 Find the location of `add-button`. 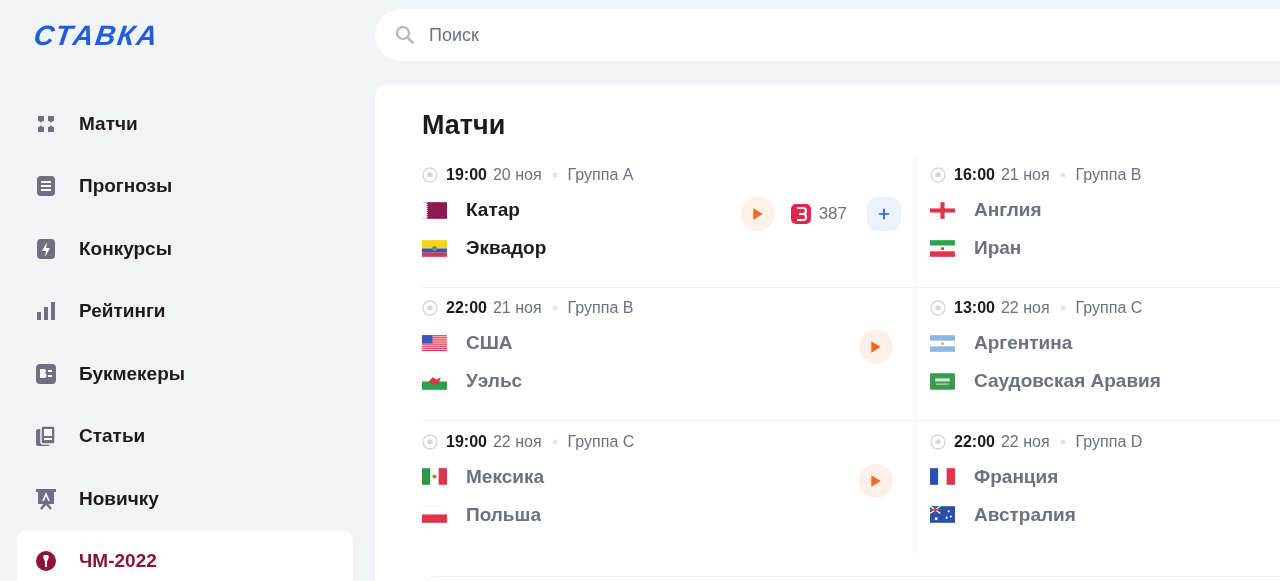

add-button is located at coordinates (884, 214).